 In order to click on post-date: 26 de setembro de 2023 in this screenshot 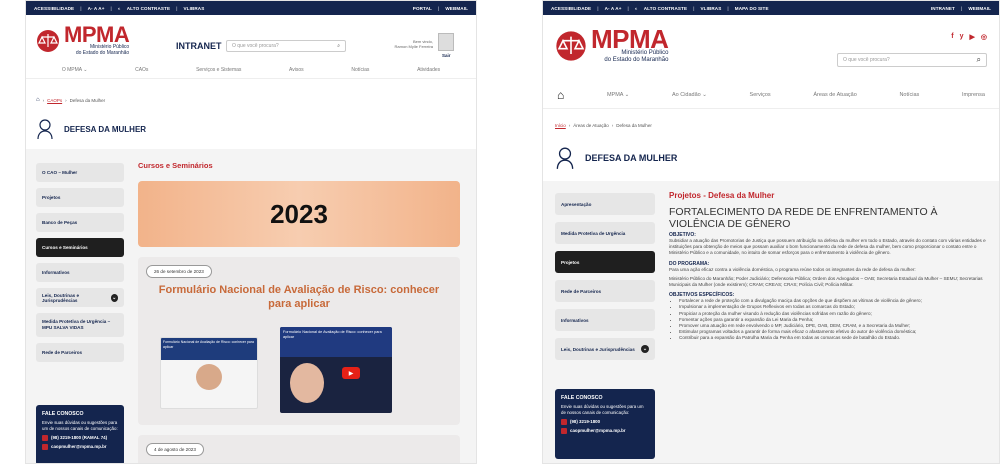, I will do `click(179, 271)`.